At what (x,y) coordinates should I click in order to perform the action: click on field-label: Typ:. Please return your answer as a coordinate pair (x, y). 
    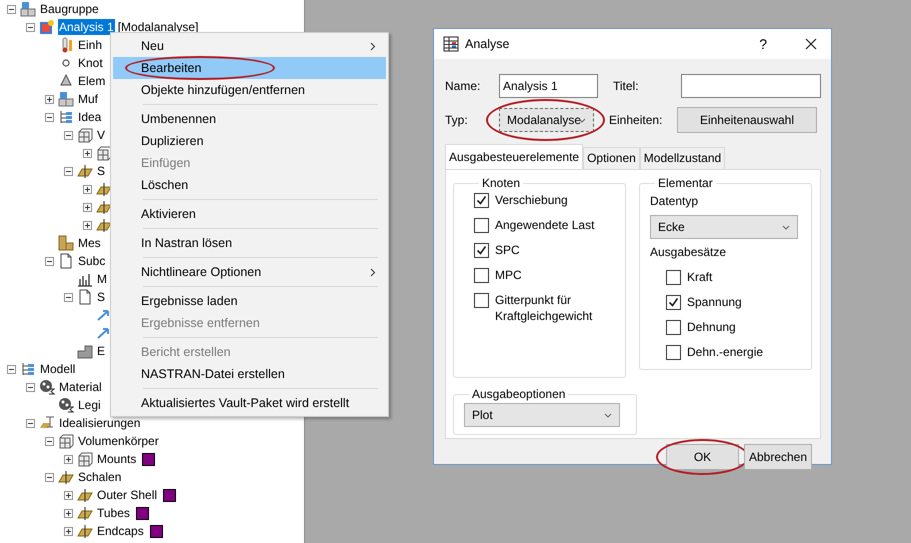
    Looking at the image, I should click on (457, 120).